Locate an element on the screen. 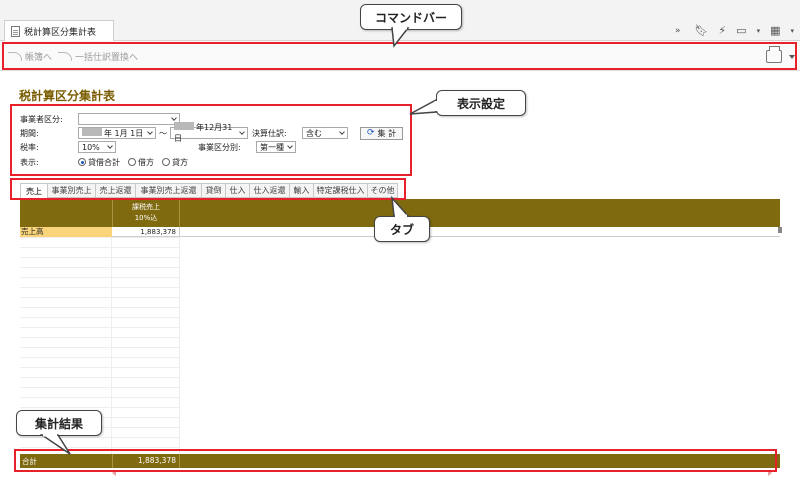  calendar-dropdown-icon: ▾ is located at coordinates (792, 31).